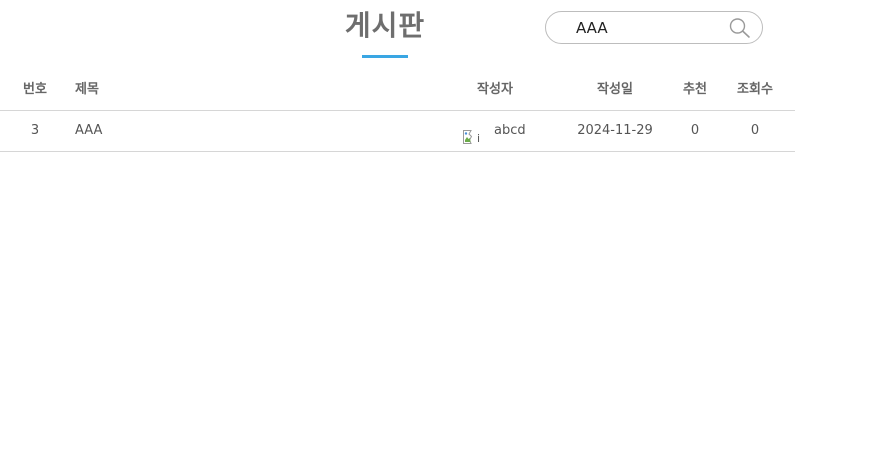  What do you see at coordinates (495, 89) in the screenshot?
I see `column-header-author: 작성자` at bounding box center [495, 89].